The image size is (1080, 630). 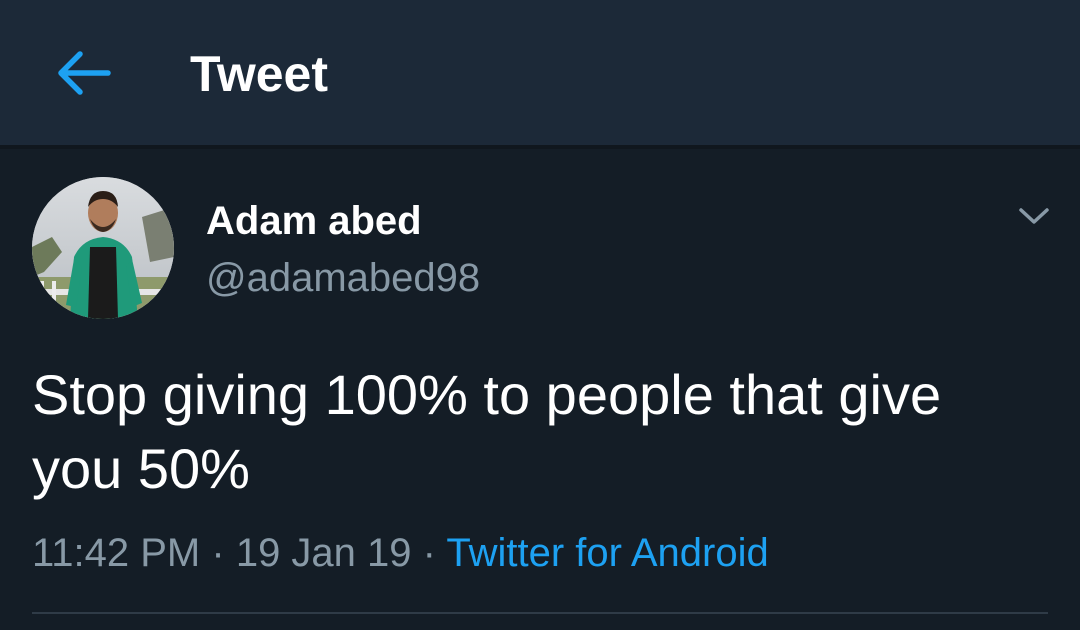 I want to click on tweet-source-link: Twitter for Android, so click(x=607, y=553).